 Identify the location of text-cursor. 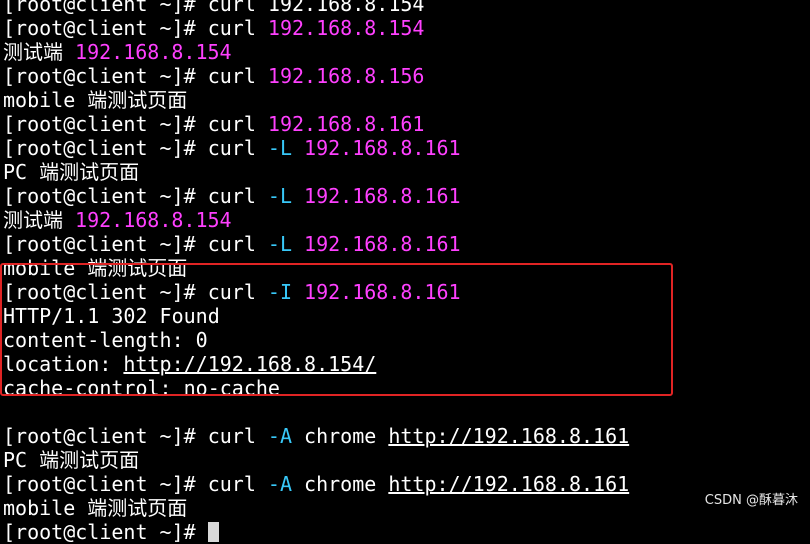
(213, 532).